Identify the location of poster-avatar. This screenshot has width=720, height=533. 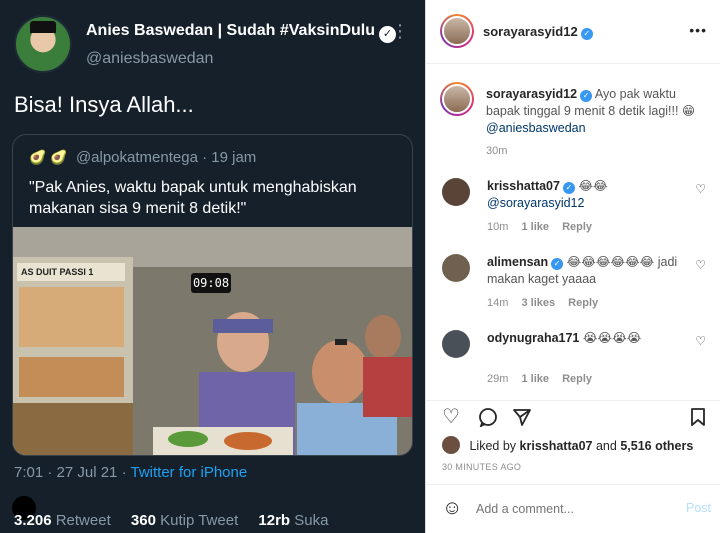
(457, 31).